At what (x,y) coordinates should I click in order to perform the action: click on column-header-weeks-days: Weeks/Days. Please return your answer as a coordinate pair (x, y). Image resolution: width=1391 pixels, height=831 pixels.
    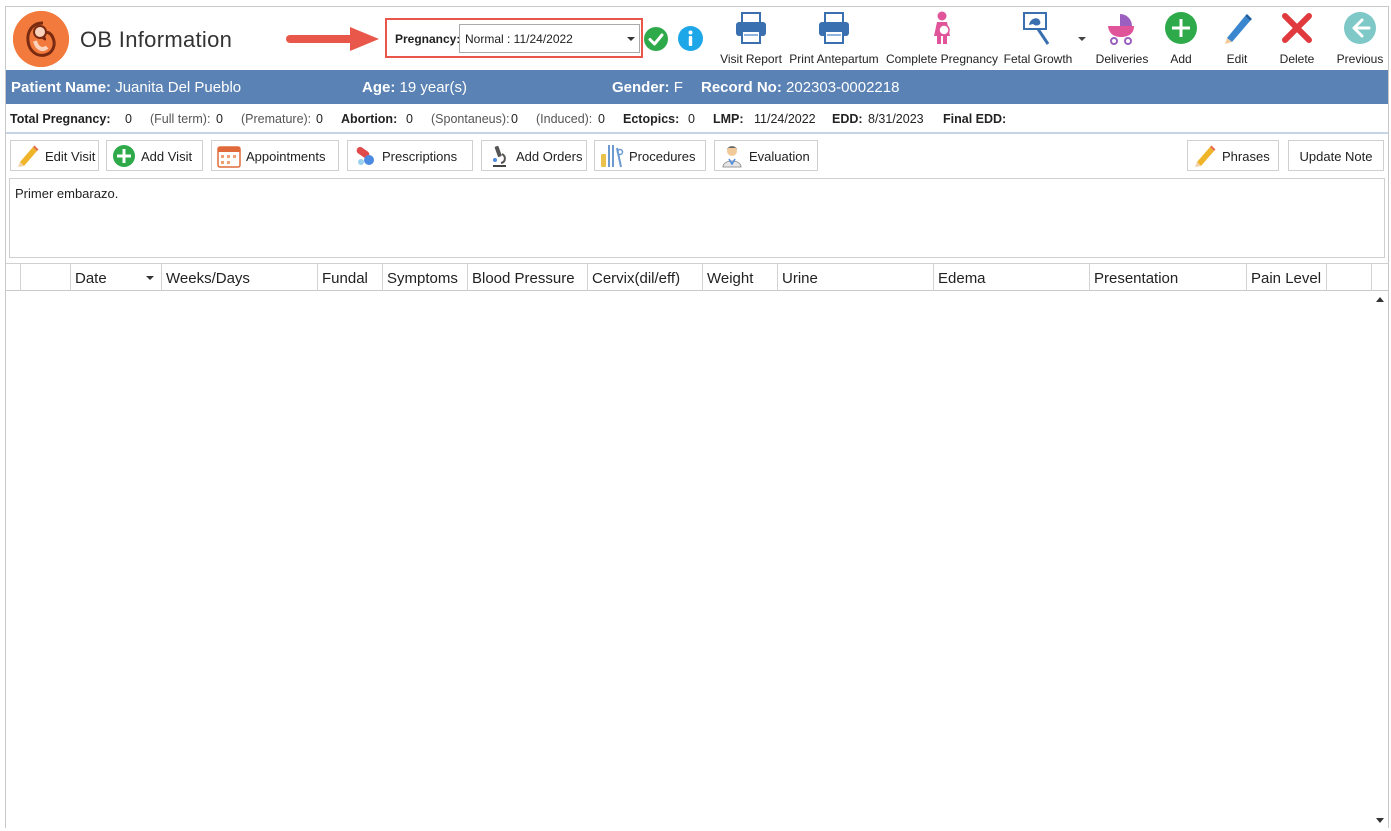
    Looking at the image, I should click on (240, 277).